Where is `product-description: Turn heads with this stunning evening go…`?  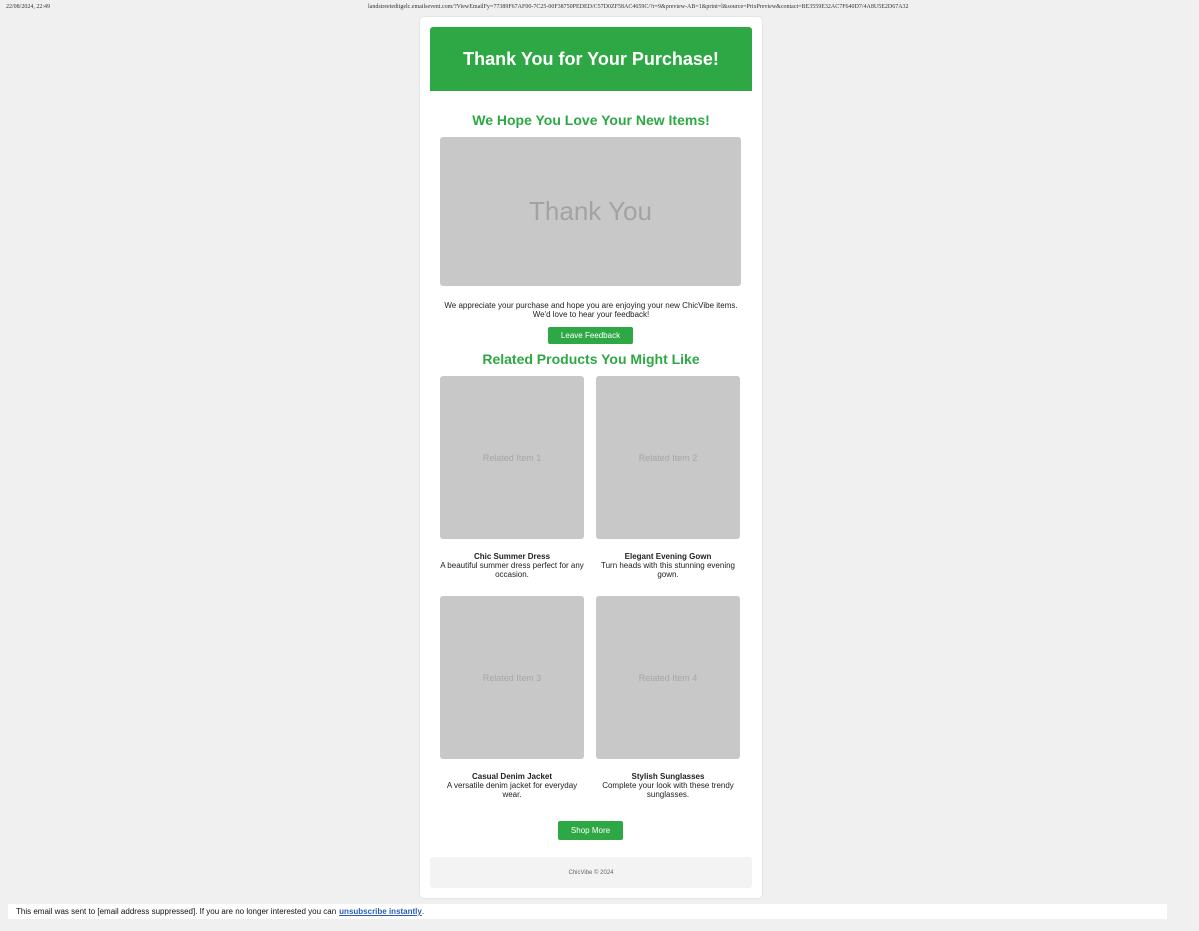
product-description: Turn heads with this stunning evening go… is located at coordinates (667, 570).